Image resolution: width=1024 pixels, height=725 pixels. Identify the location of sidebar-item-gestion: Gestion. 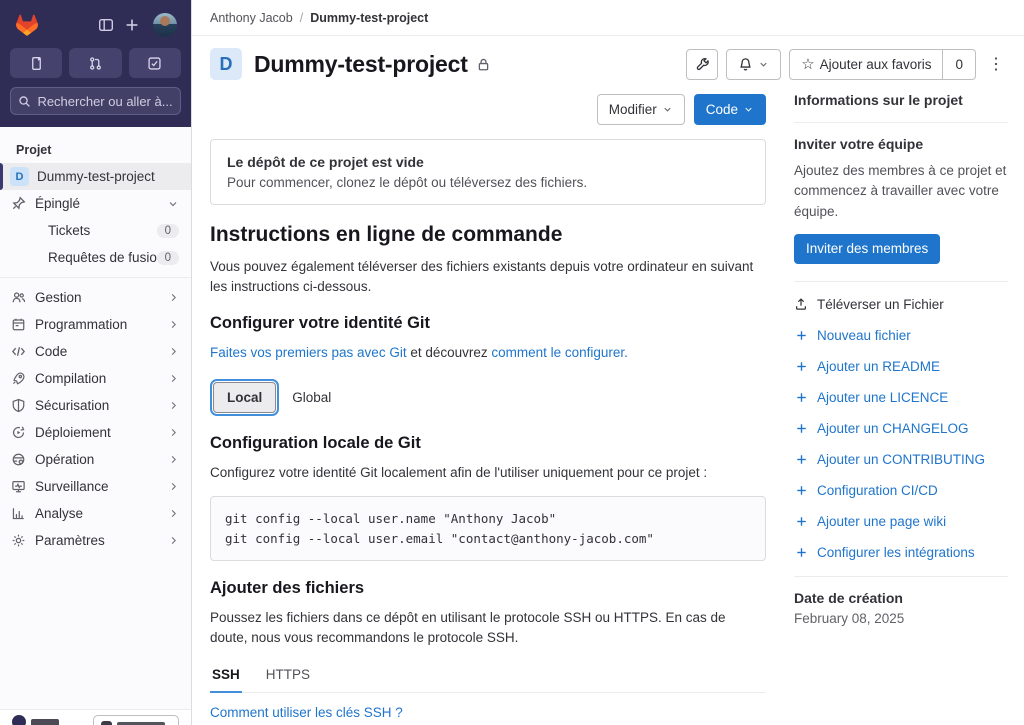
(95, 297).